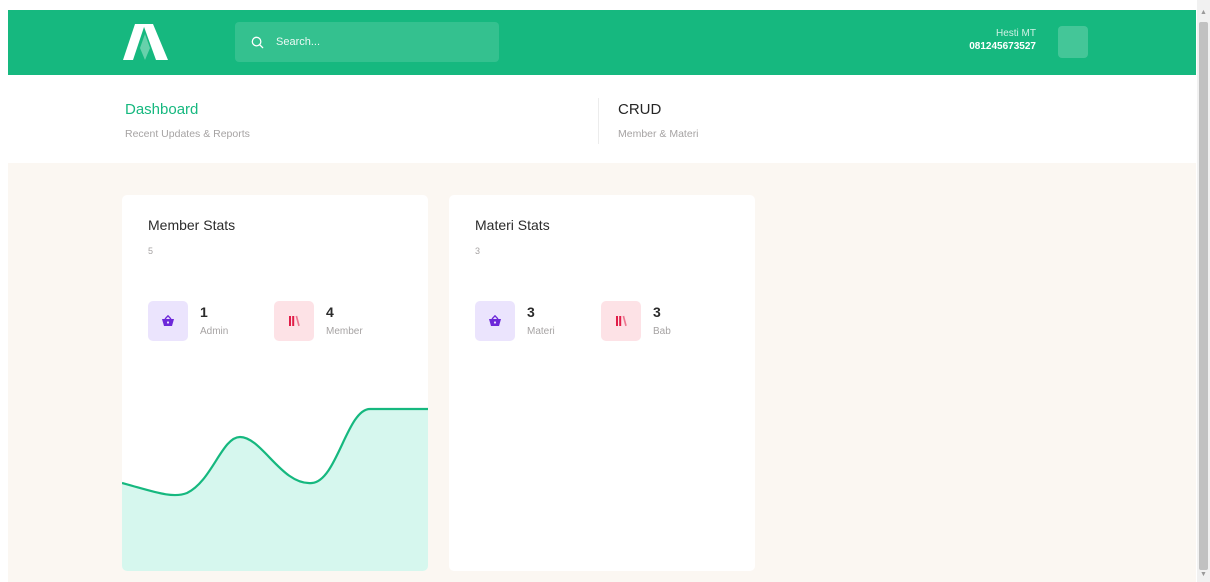 Image resolution: width=1210 pixels, height=582 pixels. What do you see at coordinates (478, 251) in the screenshot?
I see `card-total: 3` at bounding box center [478, 251].